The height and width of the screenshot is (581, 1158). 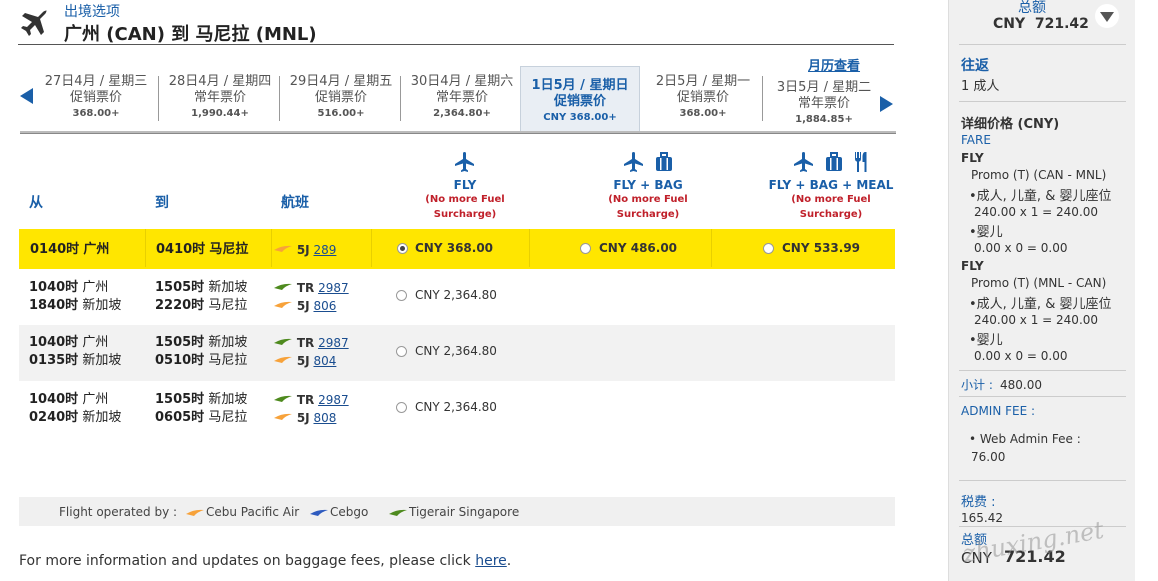 I want to click on flight-number-link: 289, so click(x=324, y=250).